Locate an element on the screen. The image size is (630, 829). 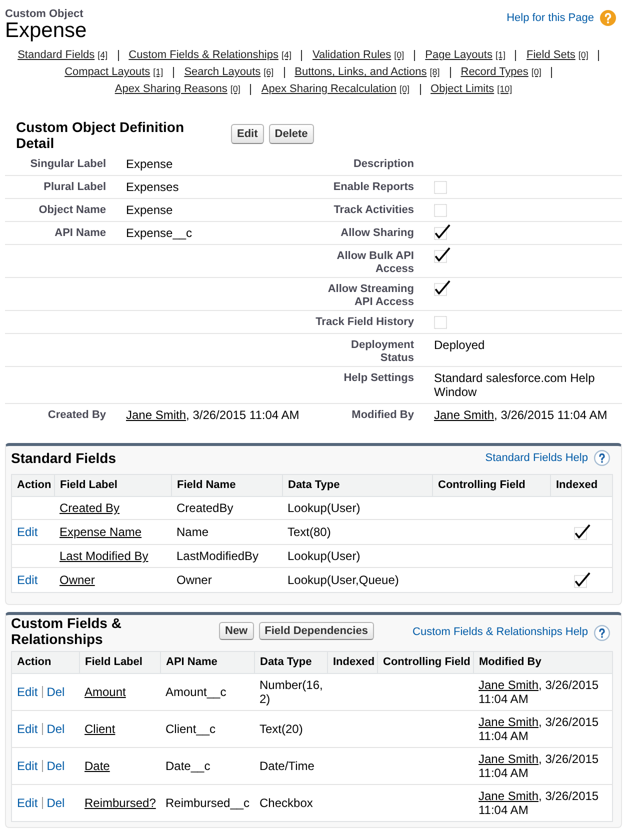
related-list-link: Record Types [0] is located at coordinates (501, 72).